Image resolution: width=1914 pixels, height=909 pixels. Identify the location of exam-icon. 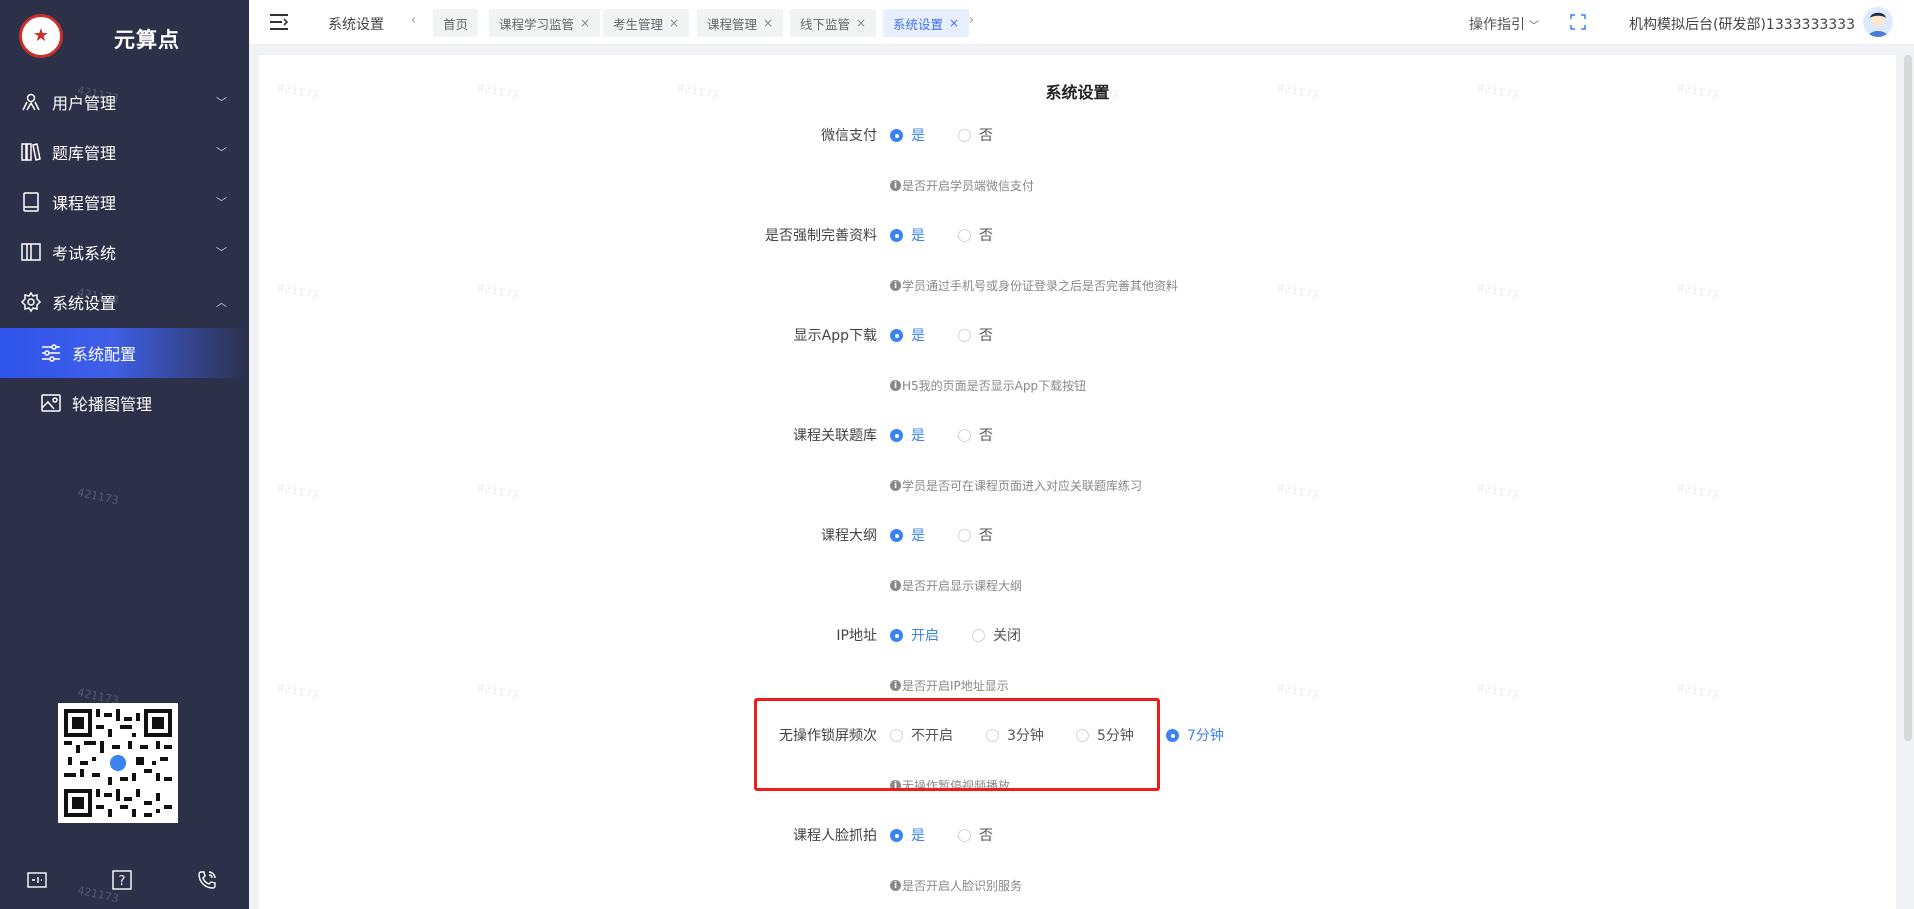
(31, 252).